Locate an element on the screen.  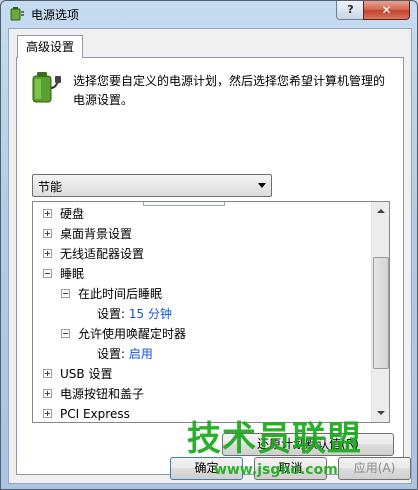
help-button: ? is located at coordinates (350, 10).